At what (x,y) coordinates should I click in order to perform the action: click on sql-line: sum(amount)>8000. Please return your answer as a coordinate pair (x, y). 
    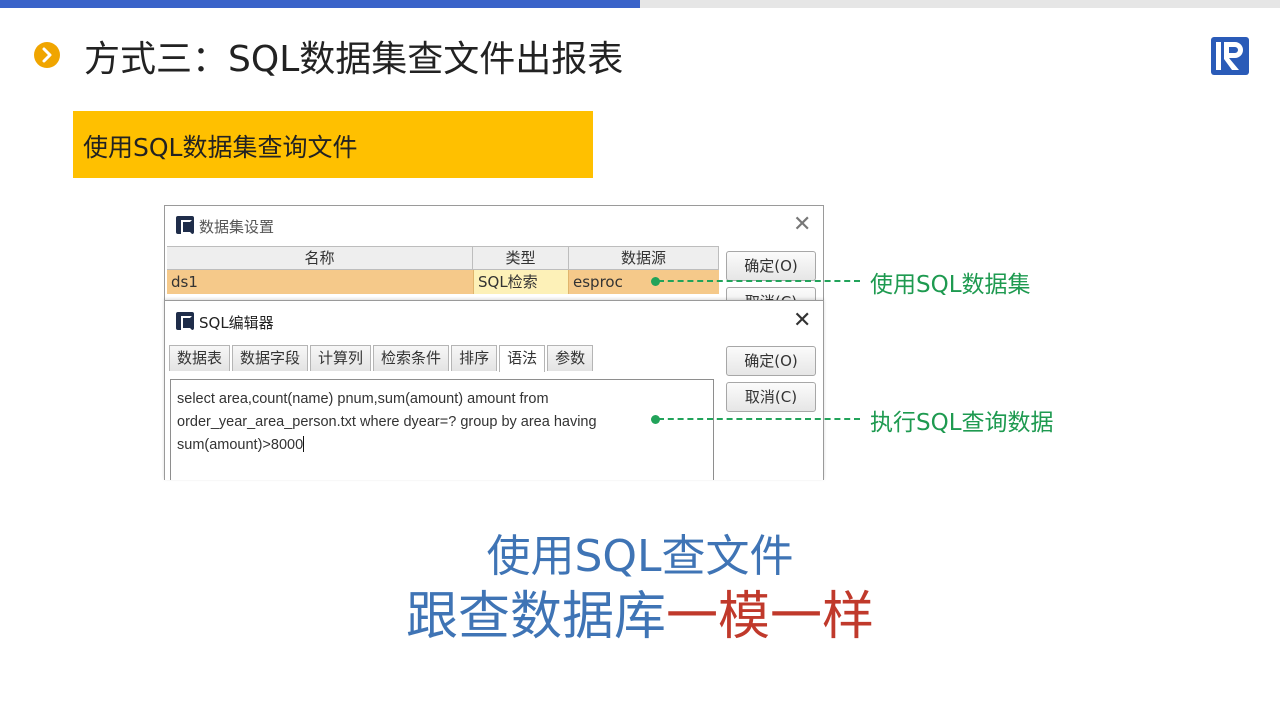
    Looking at the image, I should click on (240, 445).